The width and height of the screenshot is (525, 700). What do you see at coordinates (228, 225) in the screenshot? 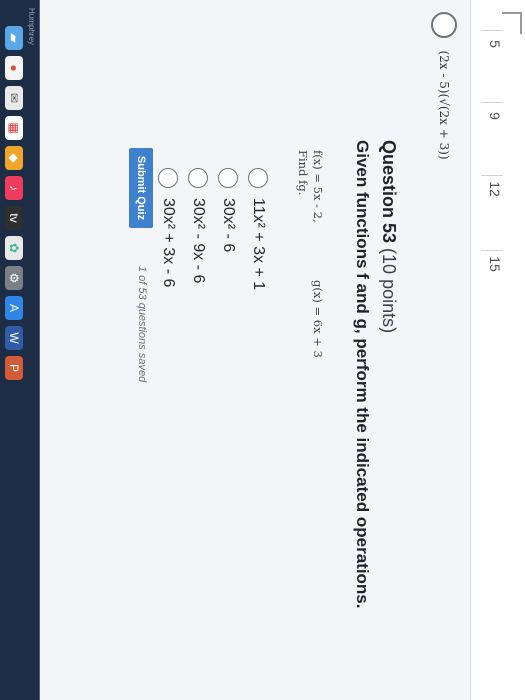
I see `answer-label-2: 30x² - 6` at bounding box center [228, 225].